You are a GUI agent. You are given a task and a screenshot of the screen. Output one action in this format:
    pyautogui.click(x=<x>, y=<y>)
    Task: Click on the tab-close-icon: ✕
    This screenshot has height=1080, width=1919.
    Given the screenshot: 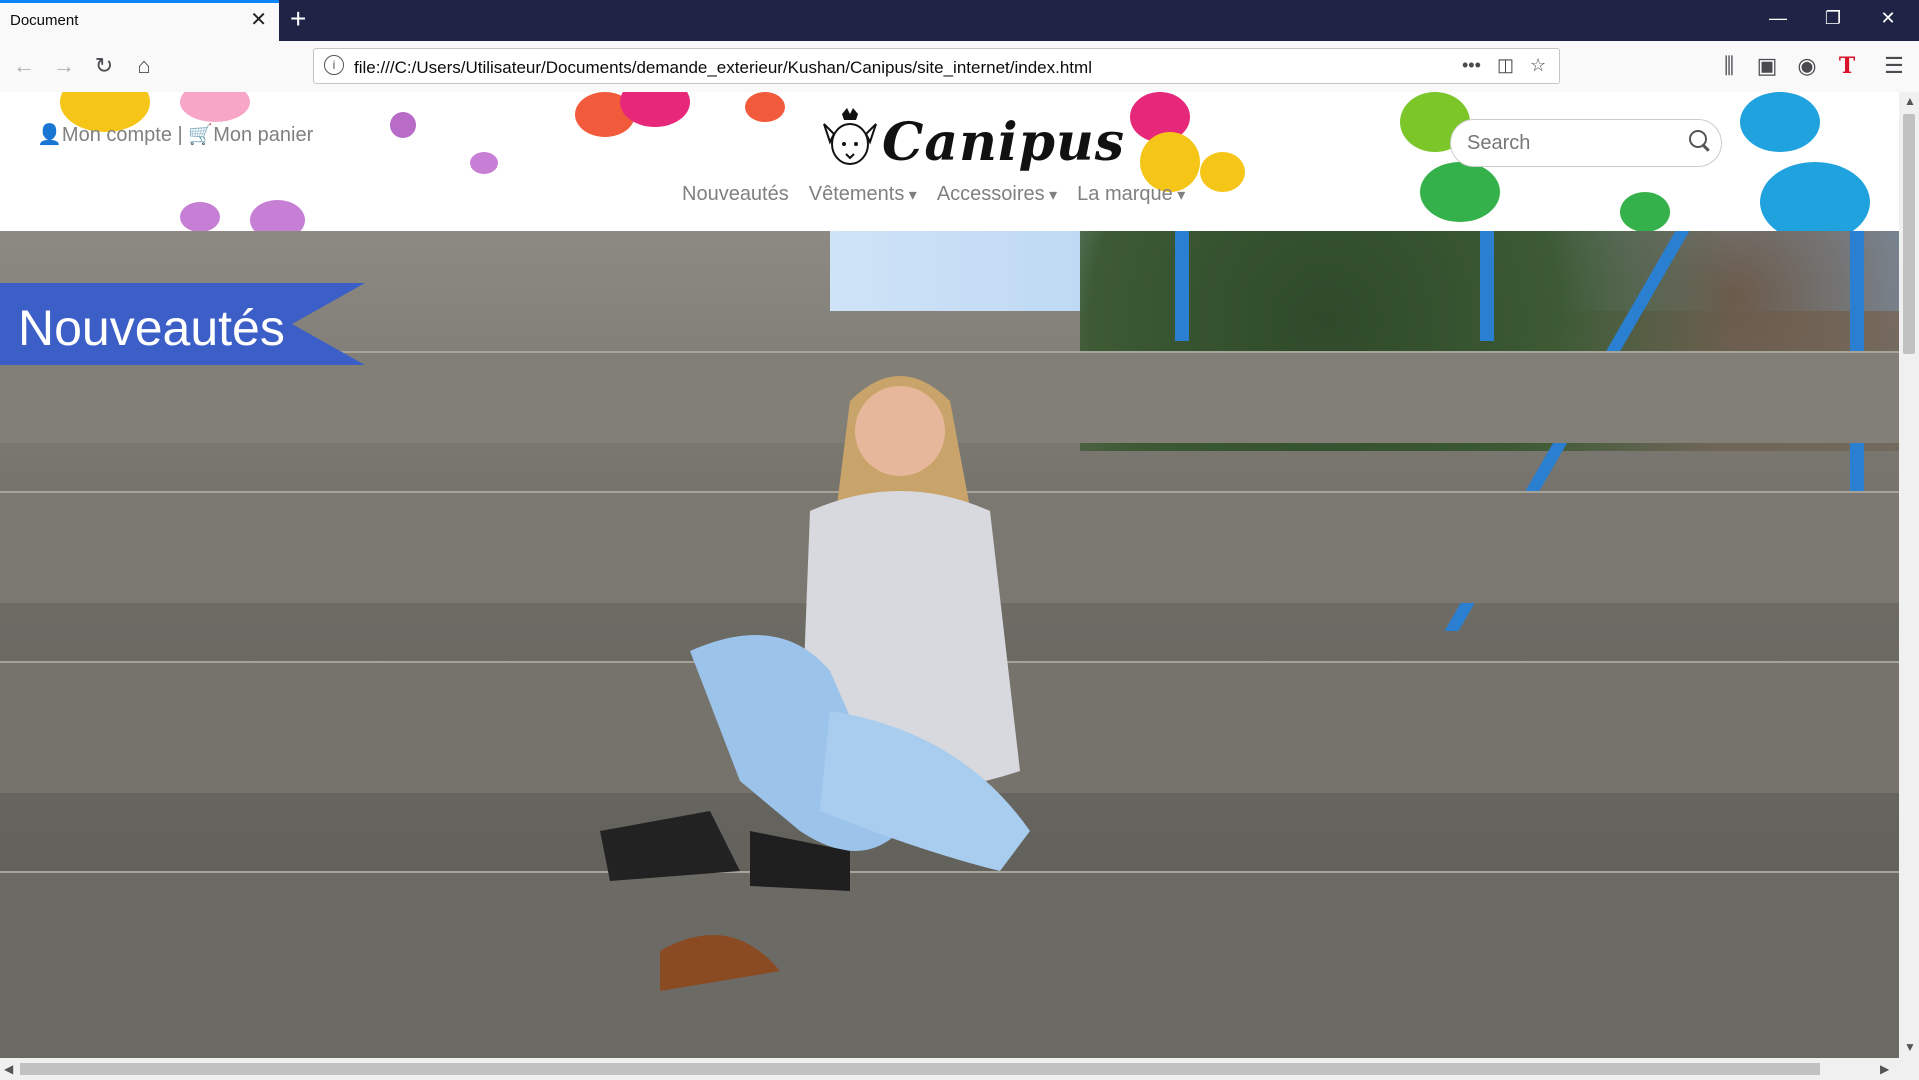 What is the action you would take?
    pyautogui.click(x=258, y=20)
    